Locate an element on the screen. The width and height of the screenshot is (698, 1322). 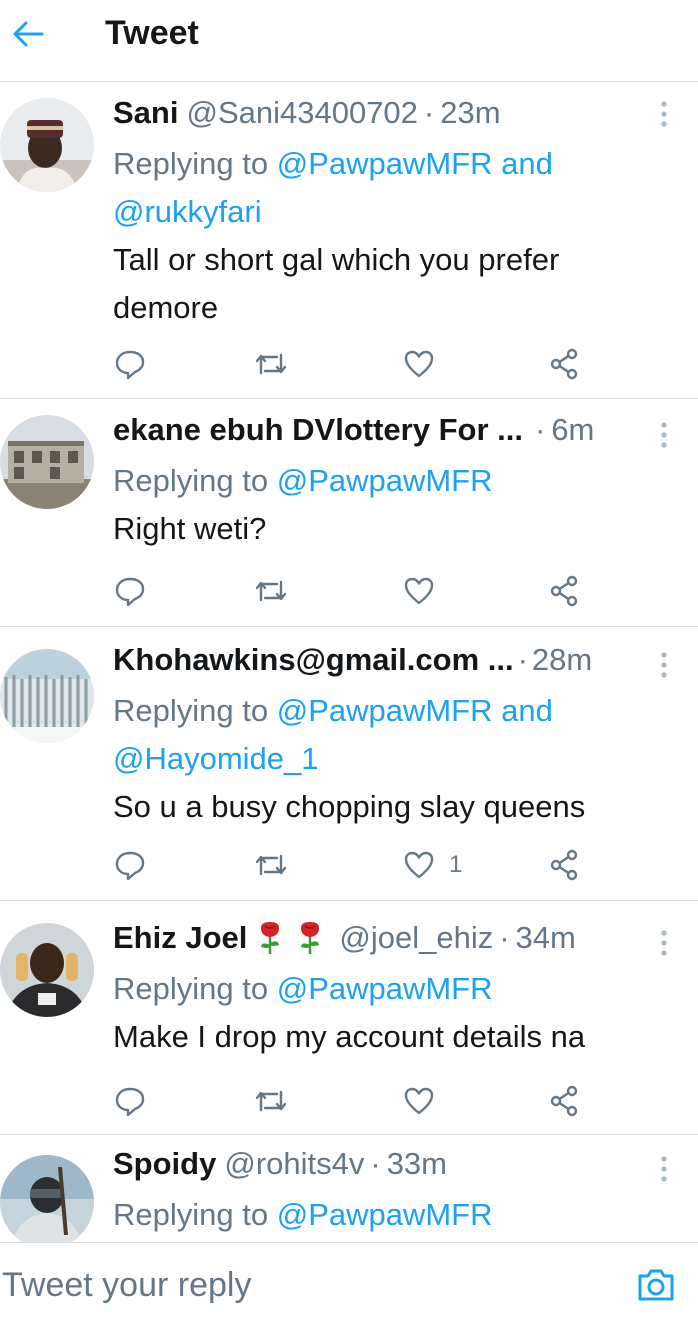
arrow-left-icon is located at coordinates (28, 34).